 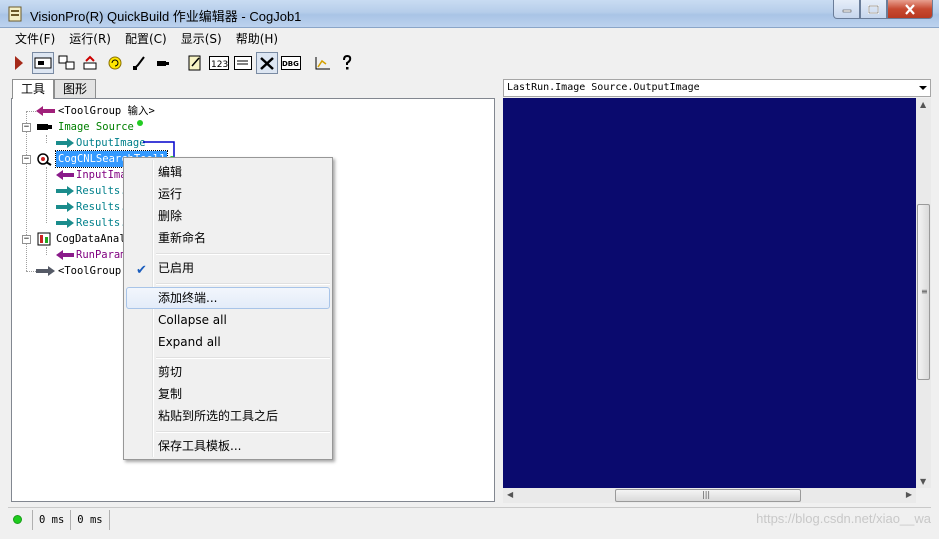 I want to click on tree-node-toolgroup-output: <ToolGroup, so click(x=78, y=271).